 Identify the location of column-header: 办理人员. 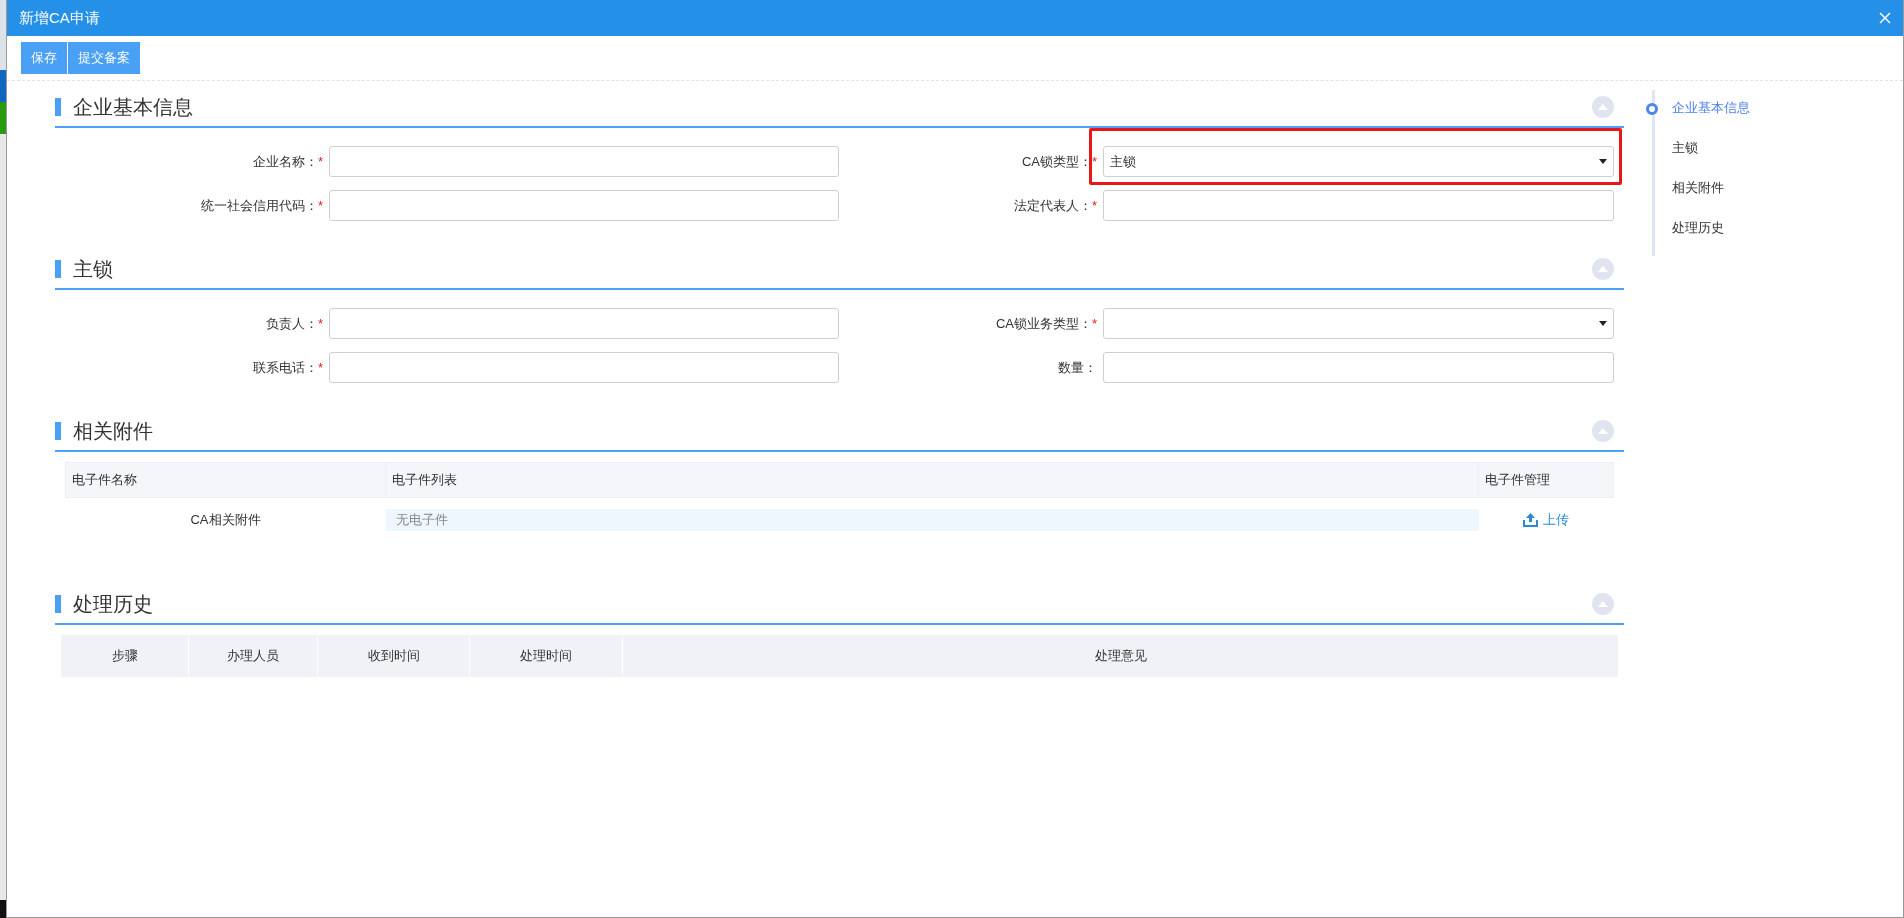
(253, 656).